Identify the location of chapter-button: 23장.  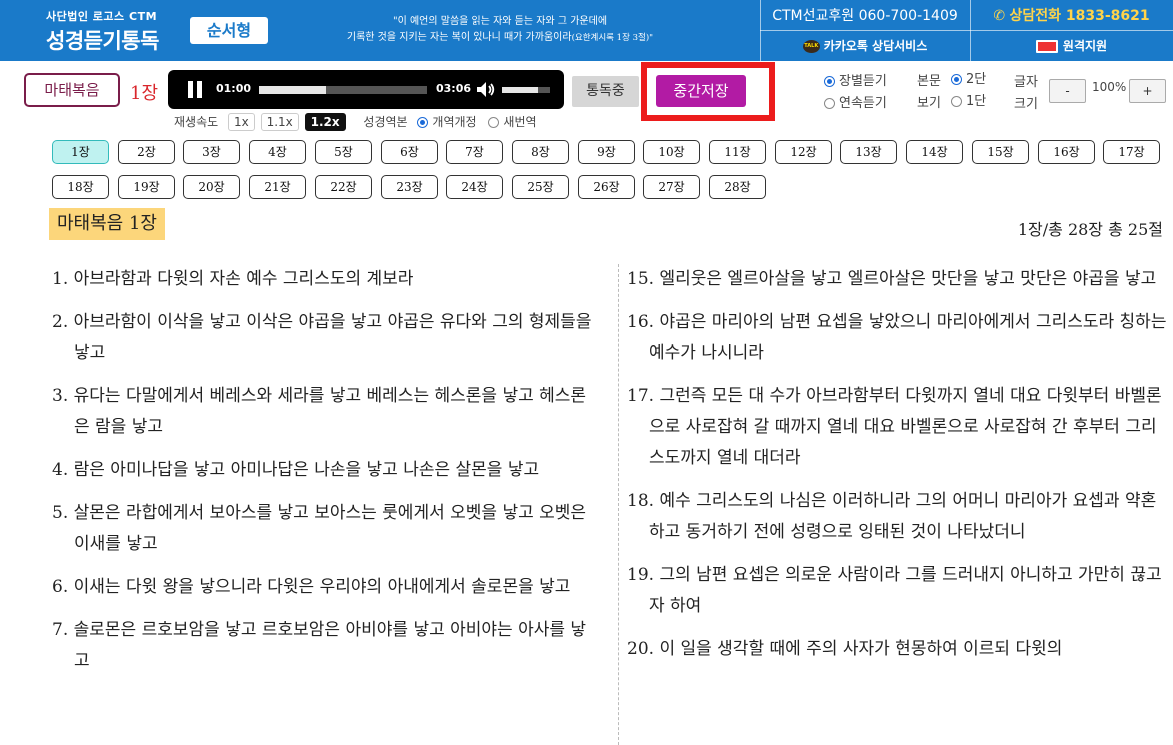
(409, 187).